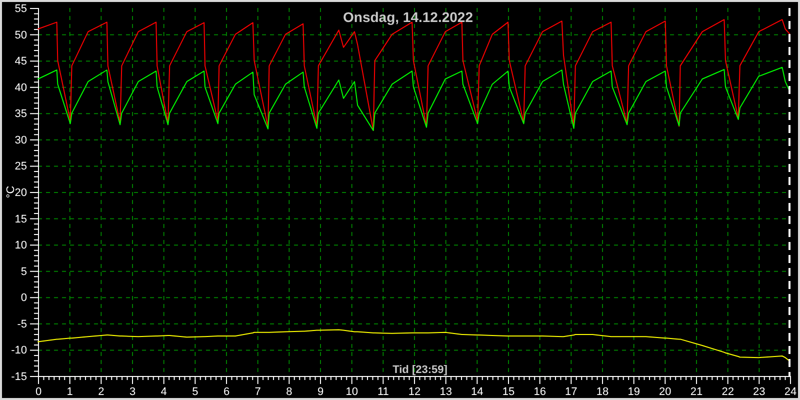  Describe the element at coordinates (289, 392) in the screenshot. I see `axis-label: 8` at that location.